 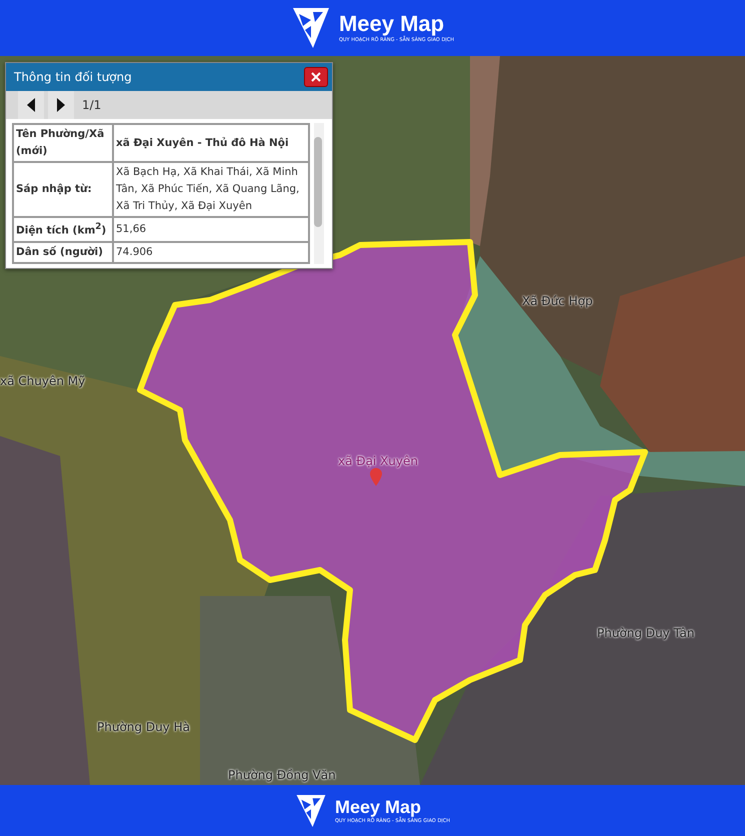 I want to click on attribute-label: Dân số (người), so click(x=63, y=252).